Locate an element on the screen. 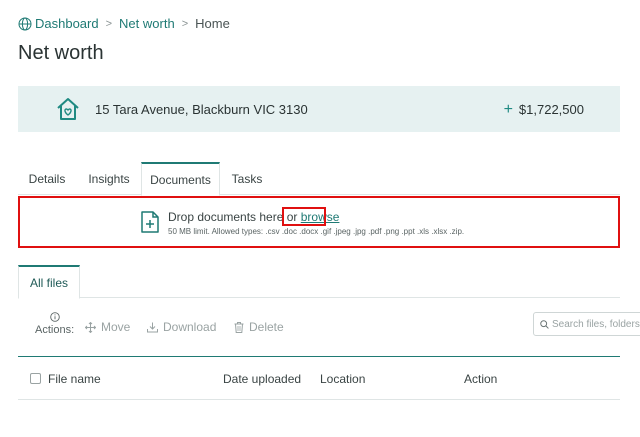  globe-icon is located at coordinates (25, 23).